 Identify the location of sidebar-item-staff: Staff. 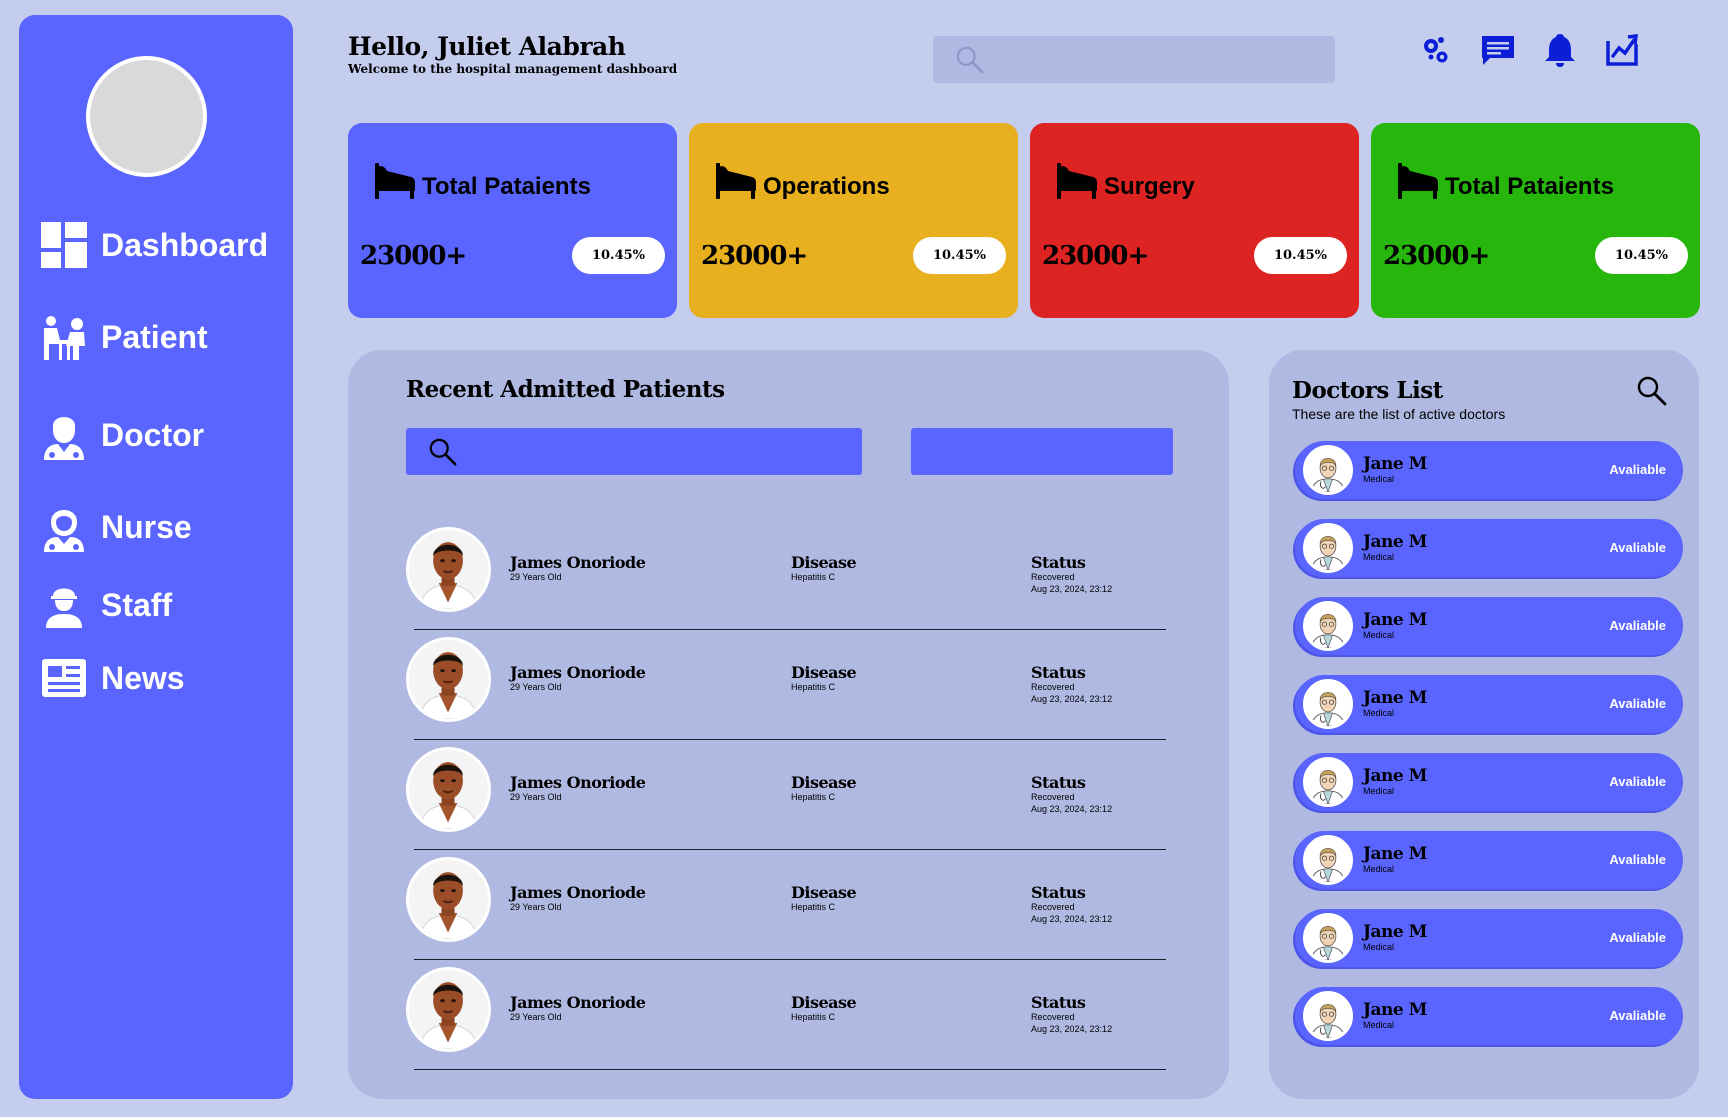
(105, 605).